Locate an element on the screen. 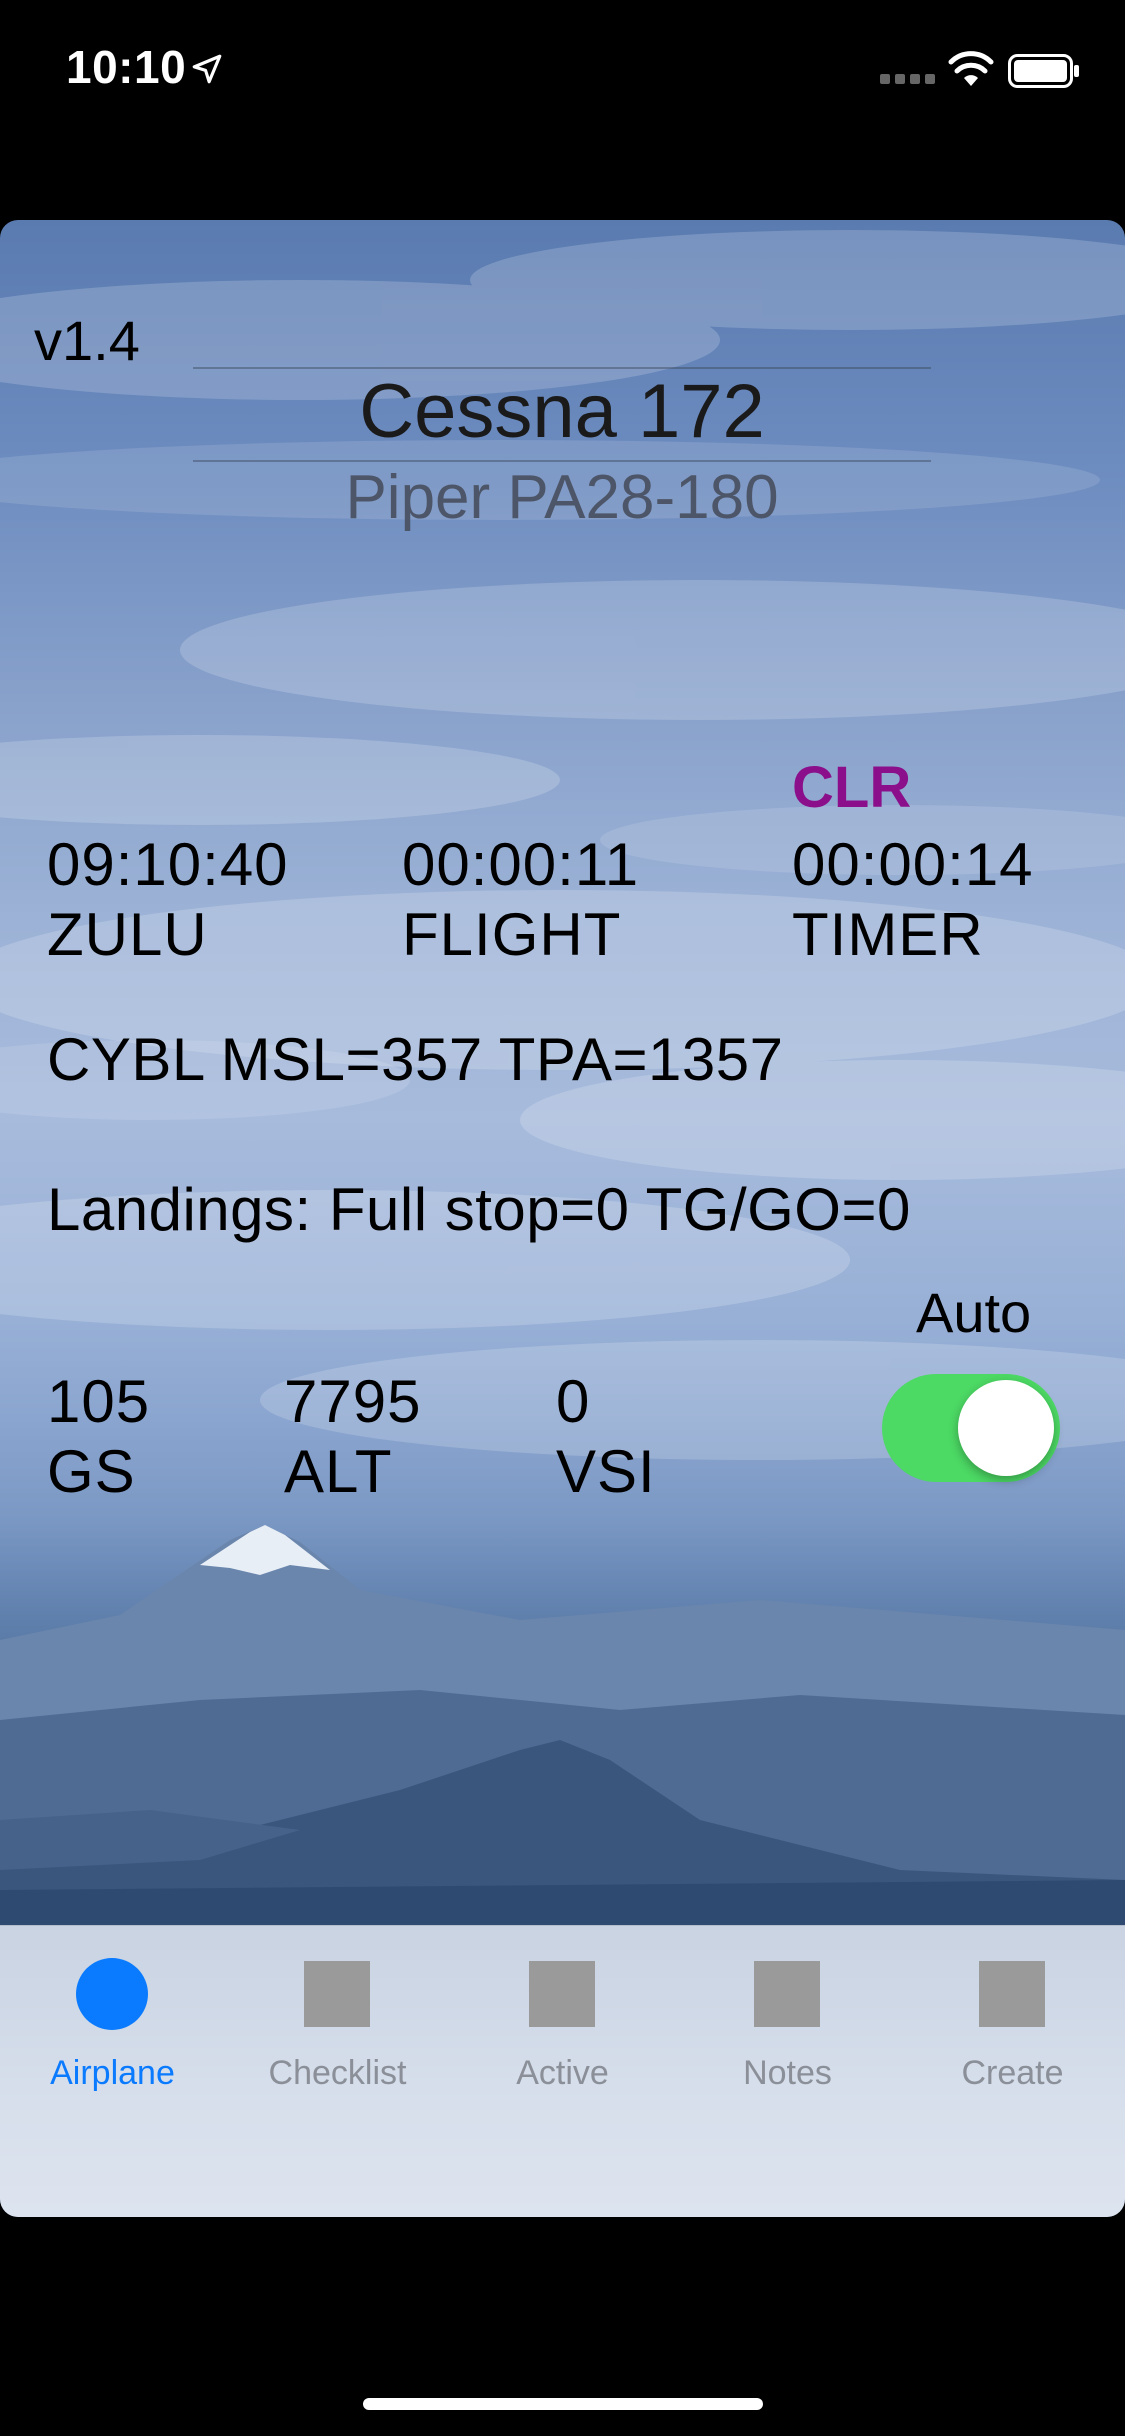 The height and width of the screenshot is (2436, 1125). aircraft-picker-selected: Cessna 172 is located at coordinates (562, 411).